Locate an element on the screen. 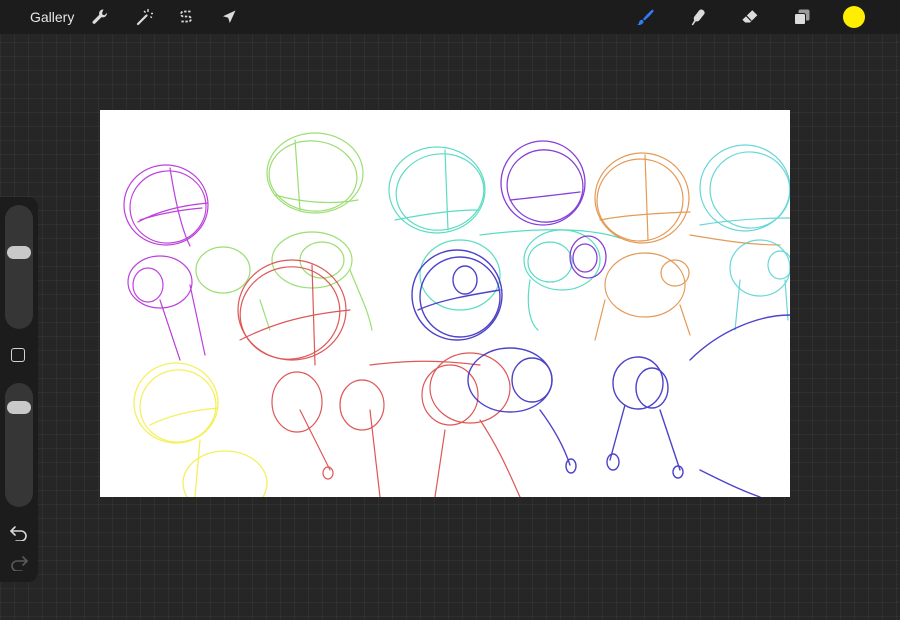 The height and width of the screenshot is (620, 900). selection-button is located at coordinates (186, 17).